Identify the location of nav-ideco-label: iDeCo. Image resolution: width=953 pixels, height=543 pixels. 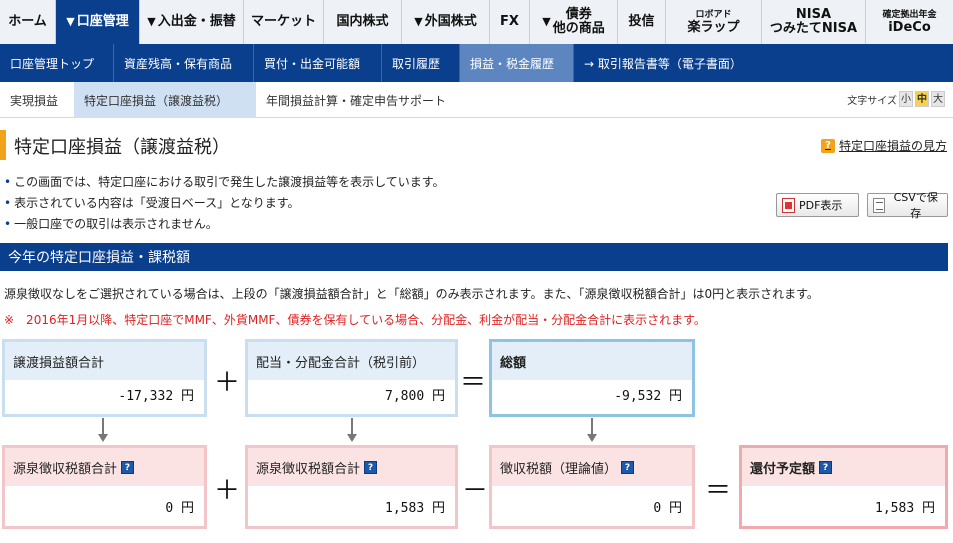
(909, 27).